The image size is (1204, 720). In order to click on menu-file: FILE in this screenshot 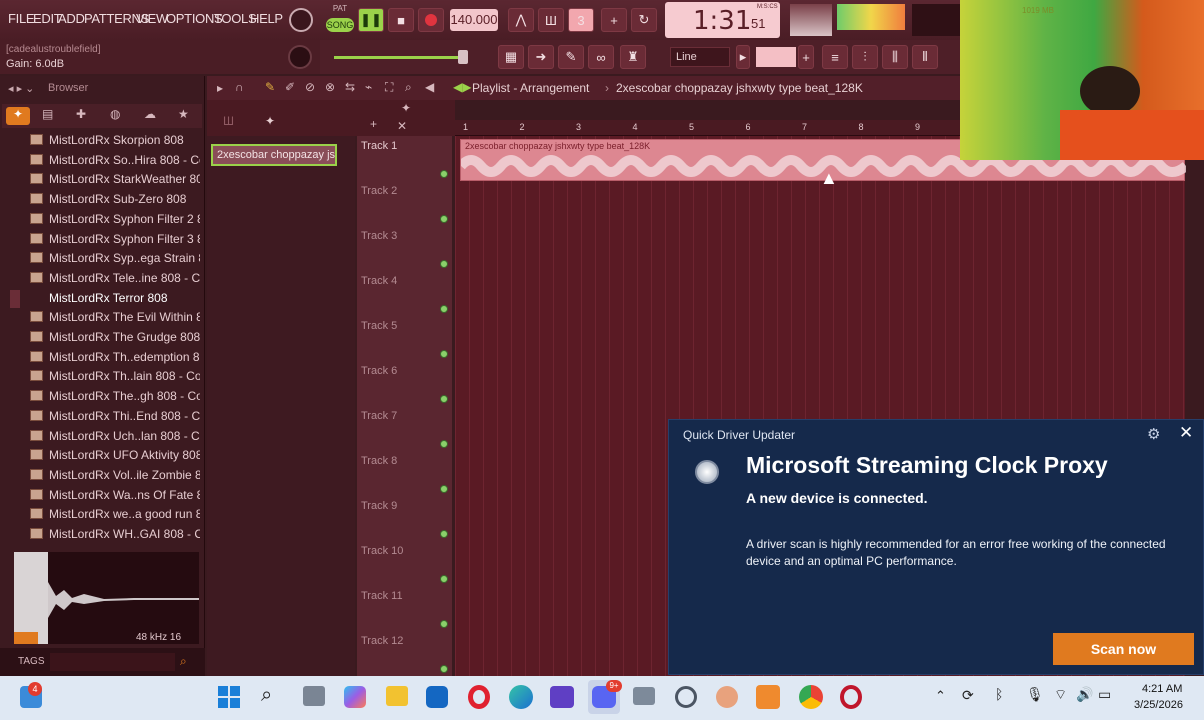, I will do `click(21, 18)`.